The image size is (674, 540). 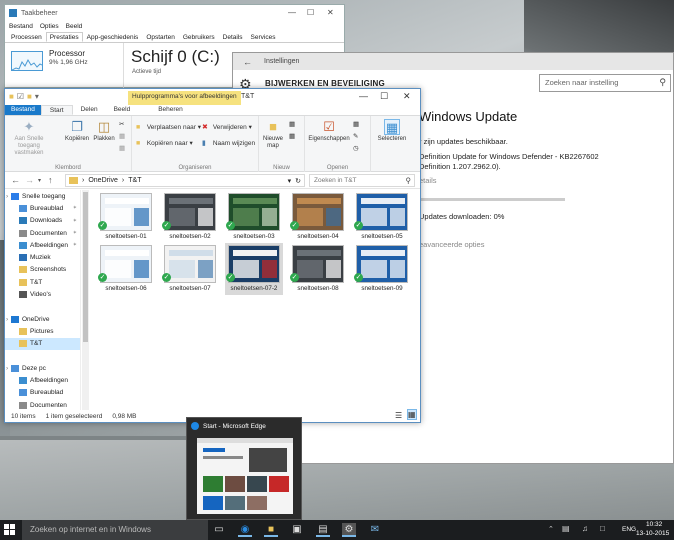 What do you see at coordinates (654, 524) in the screenshot?
I see `clock-time: 10:32` at bounding box center [654, 524].